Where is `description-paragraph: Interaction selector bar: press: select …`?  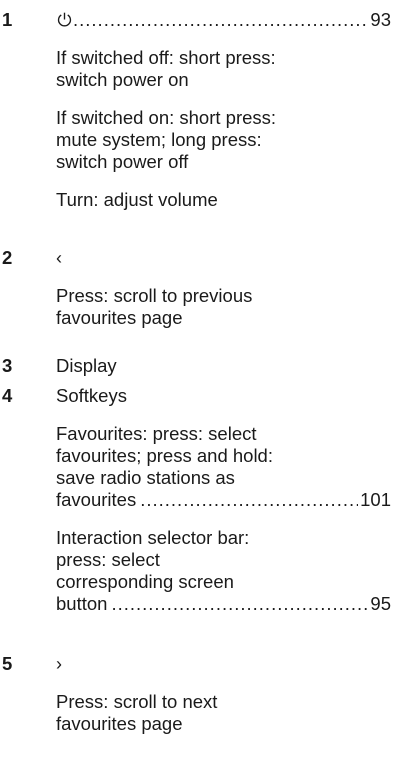
description-paragraph: Interaction selector bar: press: select … is located at coordinates (223, 571).